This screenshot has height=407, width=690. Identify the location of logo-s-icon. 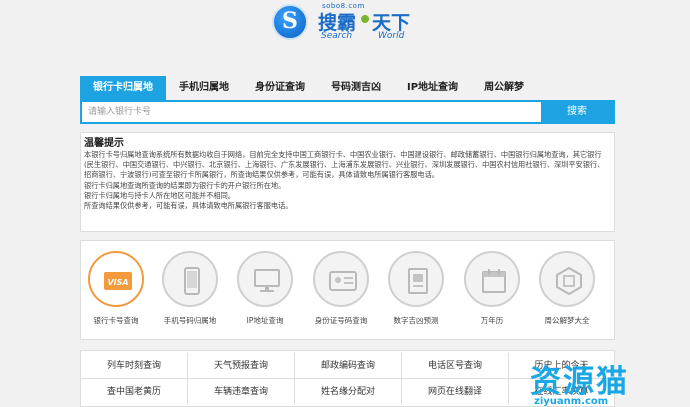
(290, 22).